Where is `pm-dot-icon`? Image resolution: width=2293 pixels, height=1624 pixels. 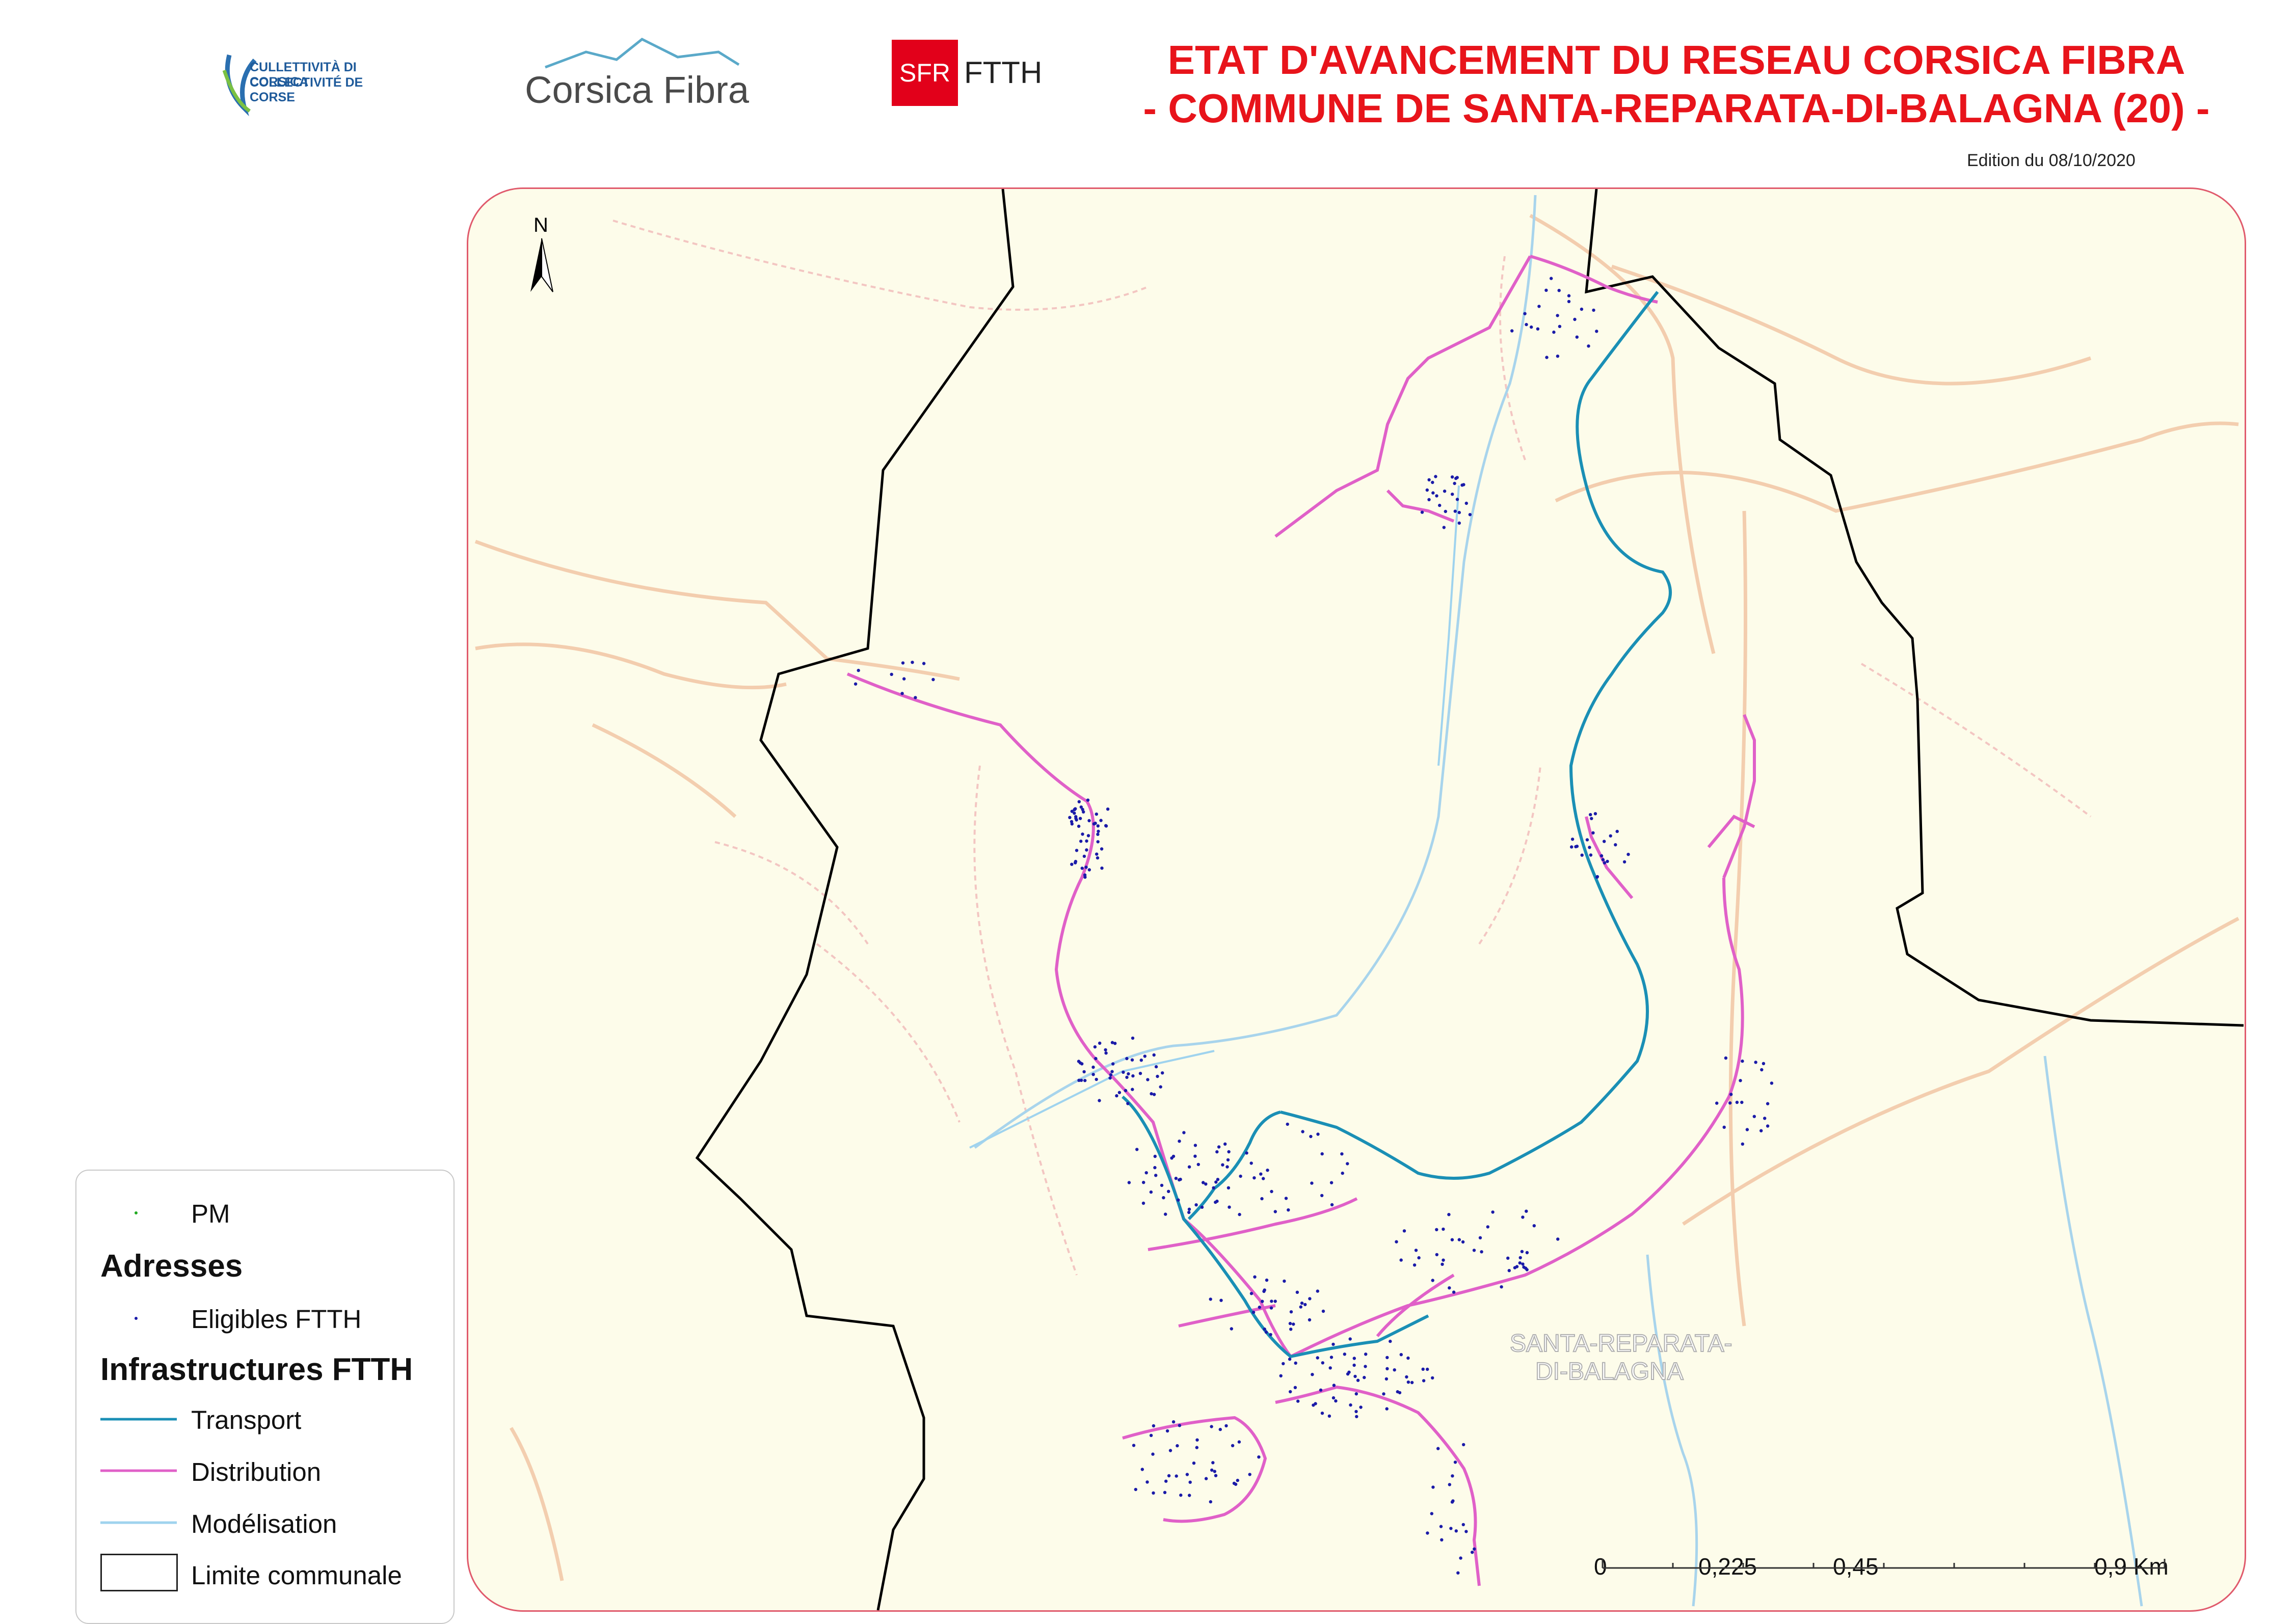
pm-dot-icon is located at coordinates (136, 1212).